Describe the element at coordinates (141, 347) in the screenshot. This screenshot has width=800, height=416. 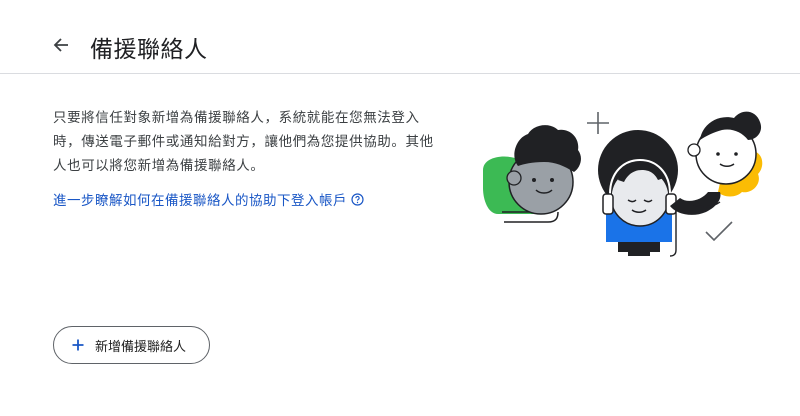
I see `add-button-label: 新增備援聯絡人` at that location.